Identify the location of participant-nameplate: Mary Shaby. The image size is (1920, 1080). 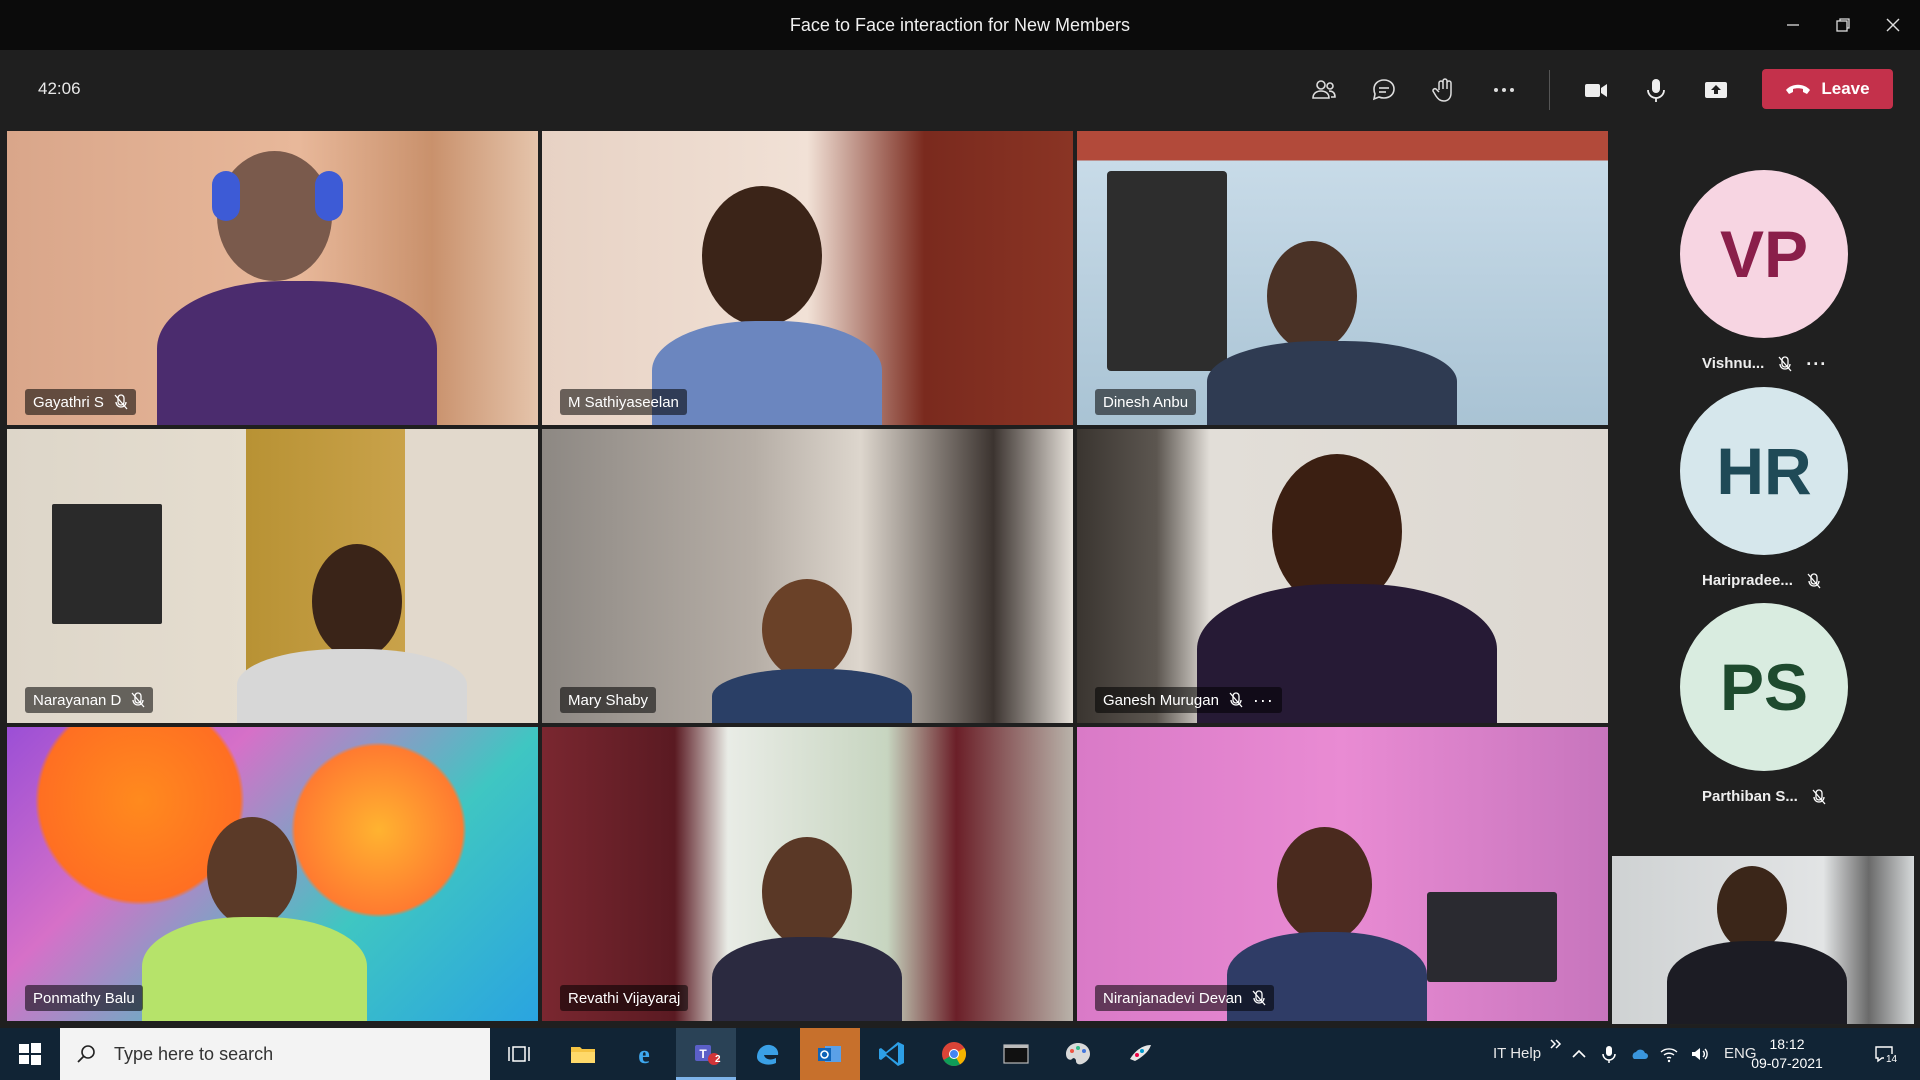
(608, 700).